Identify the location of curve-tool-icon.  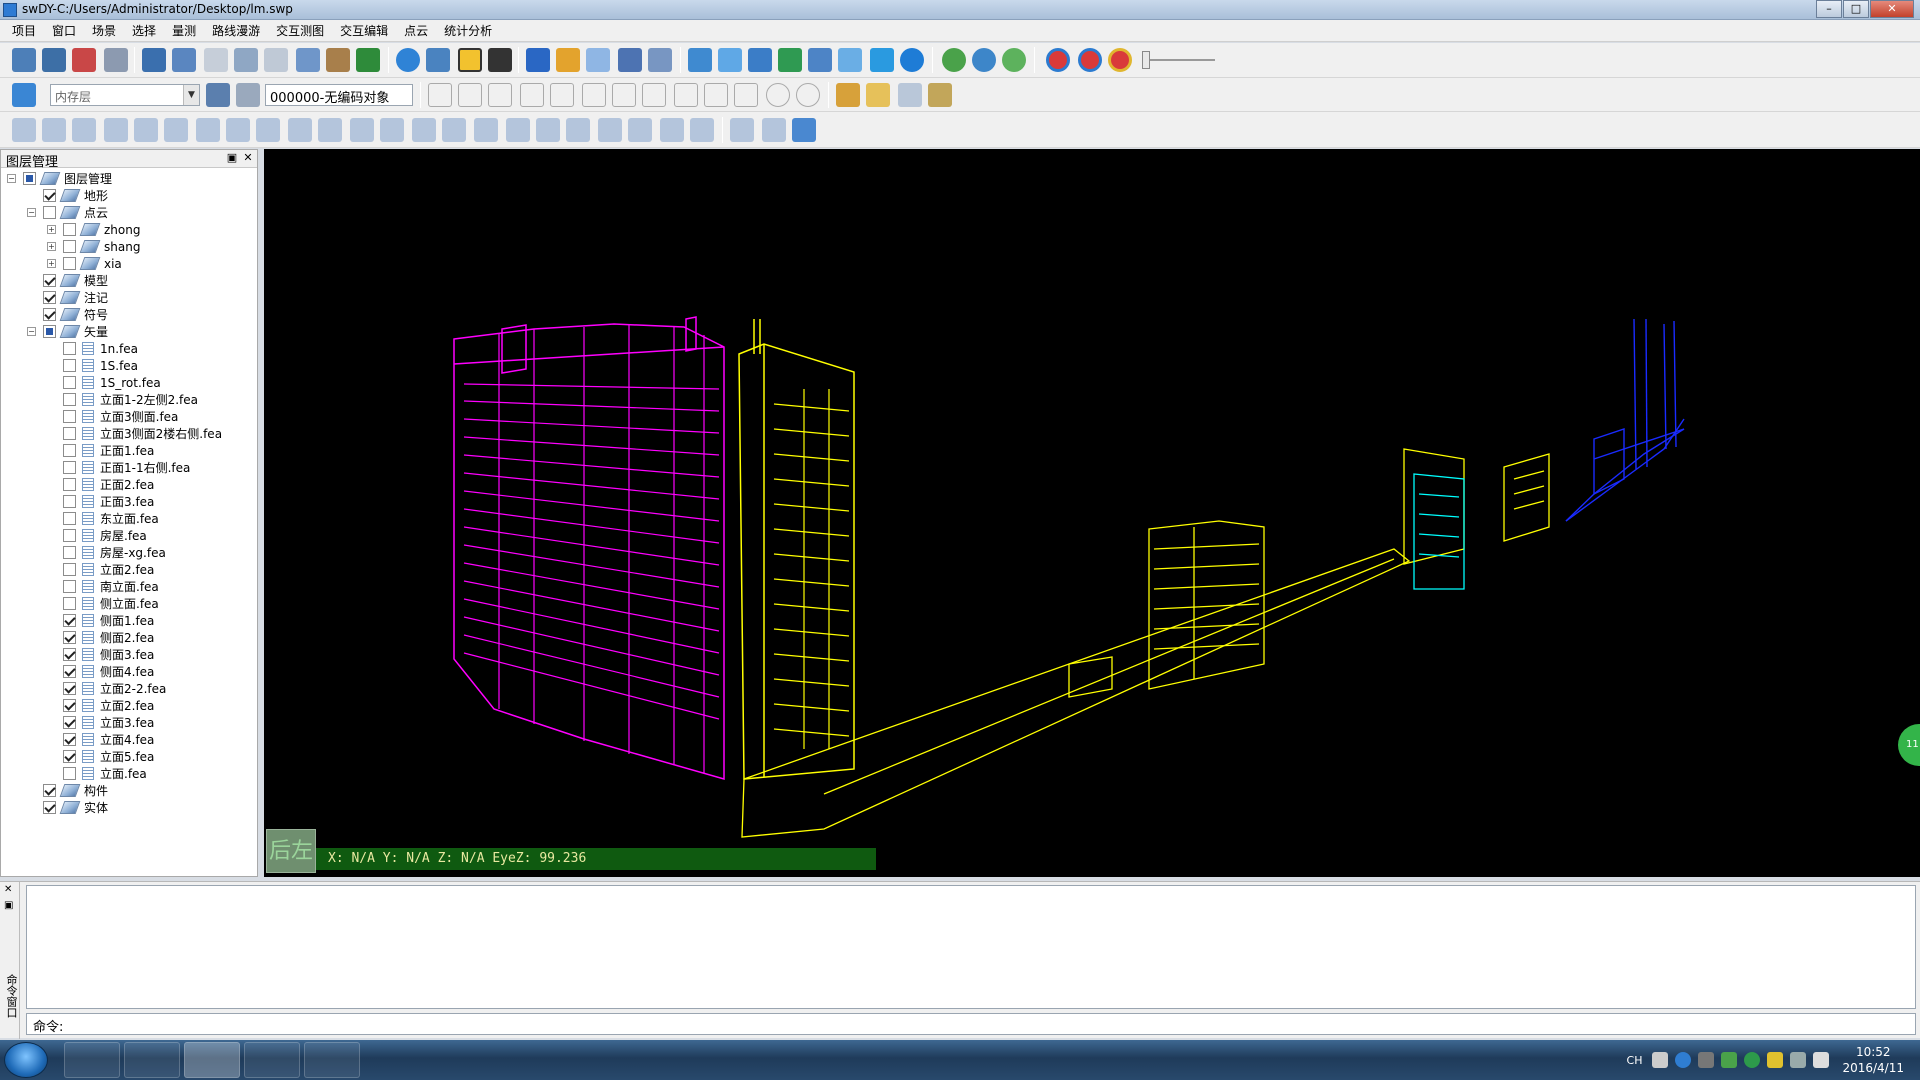
(686, 95).